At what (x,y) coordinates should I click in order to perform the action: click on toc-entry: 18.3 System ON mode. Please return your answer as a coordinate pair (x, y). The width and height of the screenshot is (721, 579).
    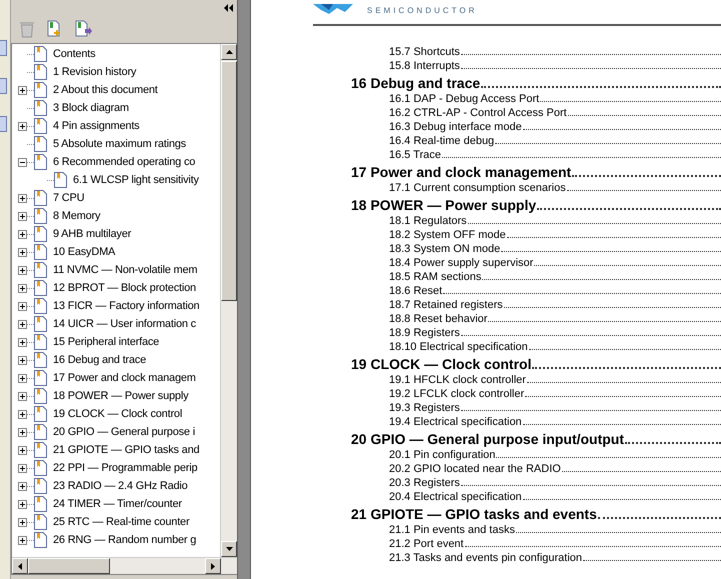
    Looking at the image, I should click on (444, 248).